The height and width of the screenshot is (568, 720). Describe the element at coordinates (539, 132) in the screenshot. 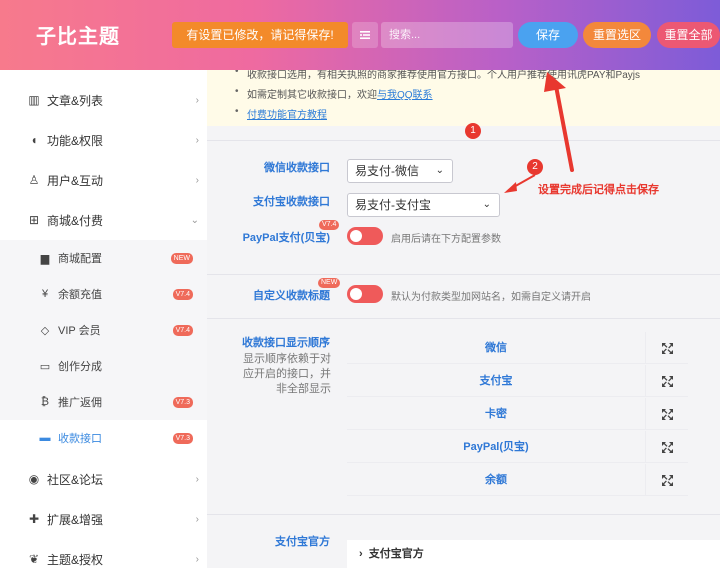

I see `annotation-arrows` at that location.